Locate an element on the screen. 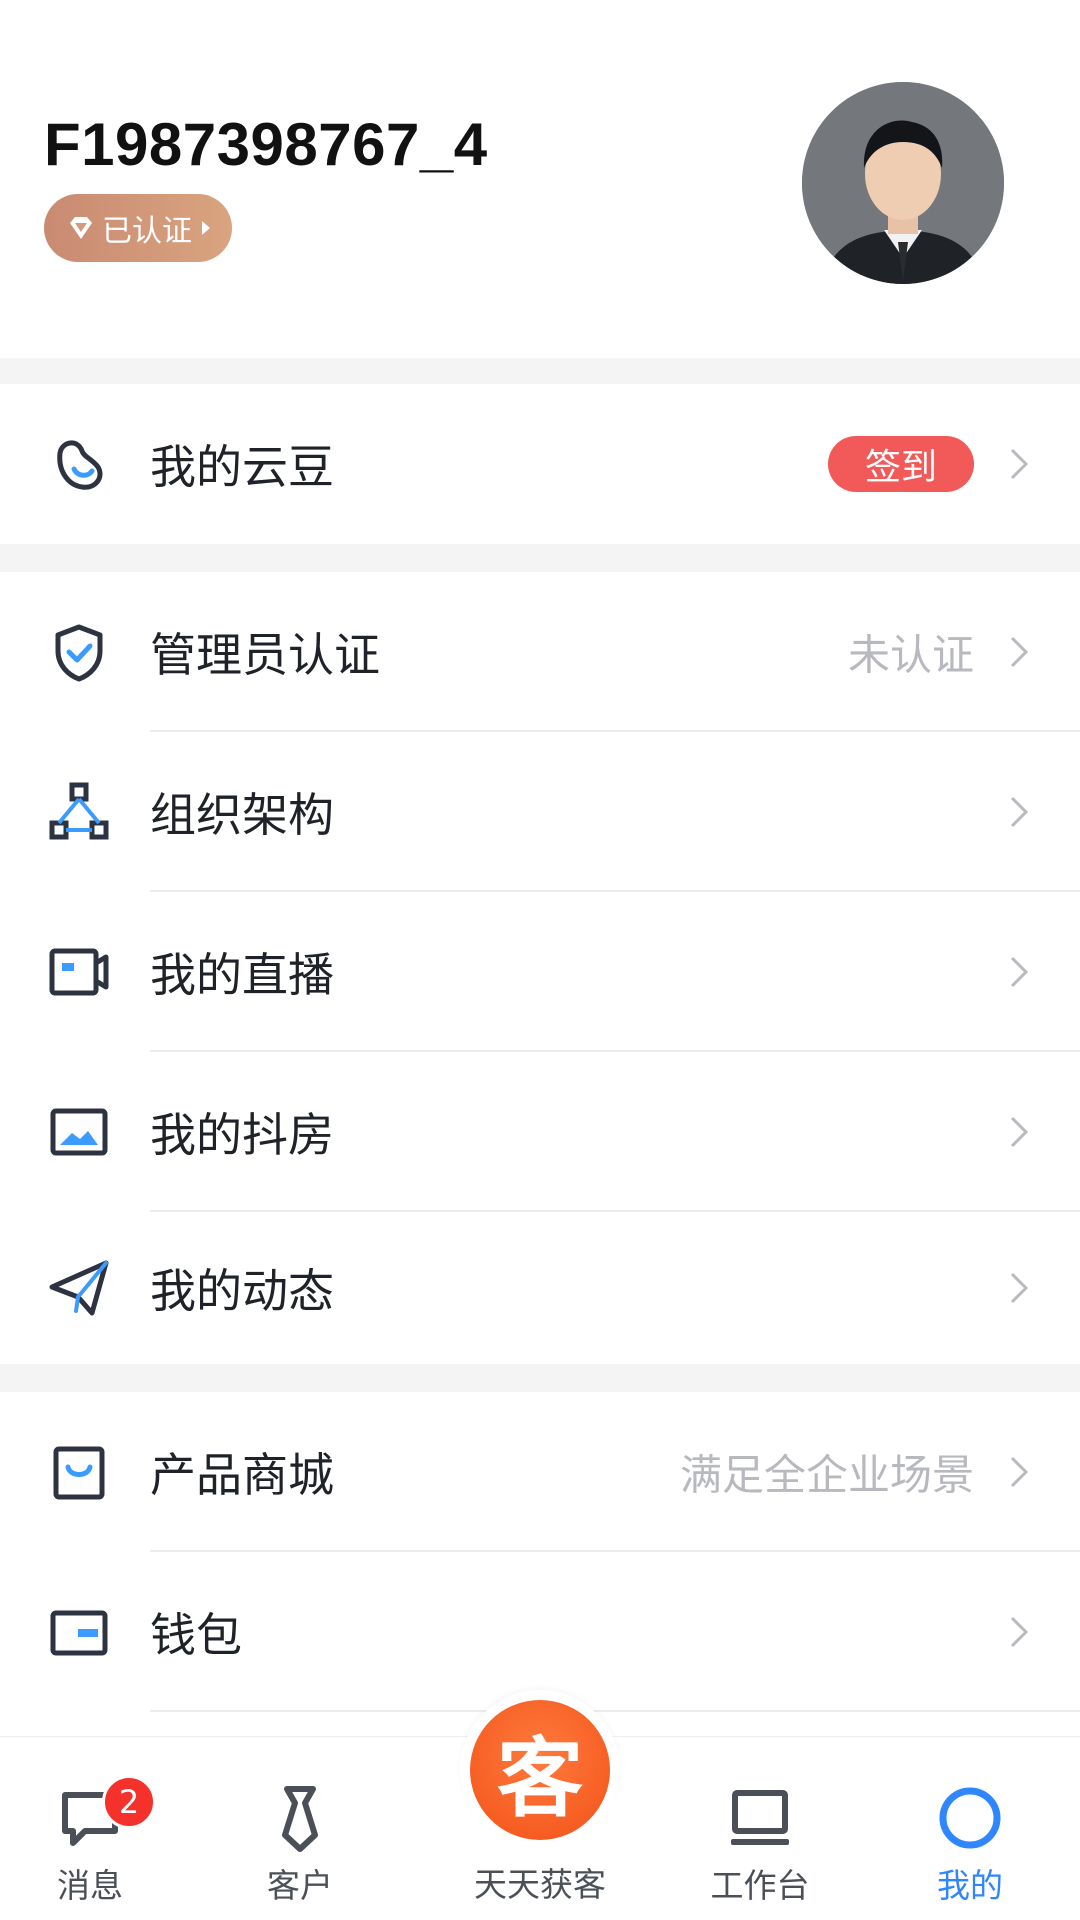 The height and width of the screenshot is (1920, 1080). avatar-photo is located at coordinates (903, 183).